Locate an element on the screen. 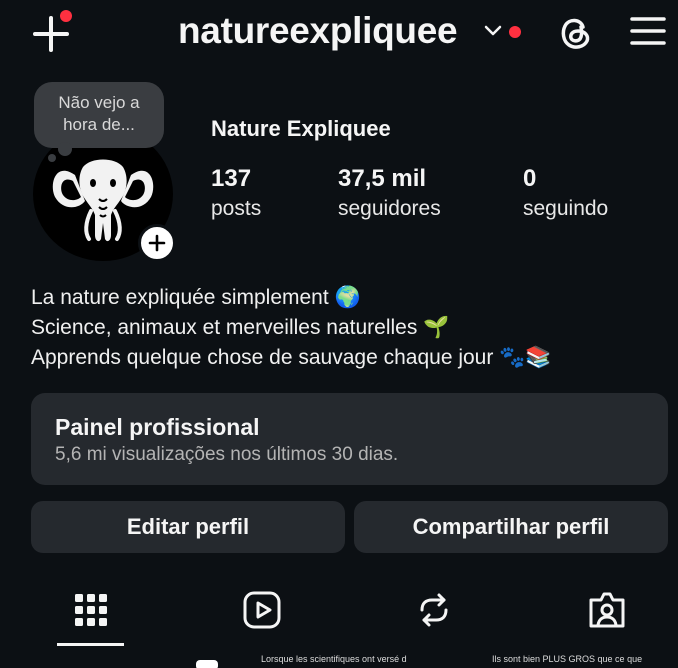 This screenshot has width=678, height=668. tagged-icon is located at coordinates (607, 610).